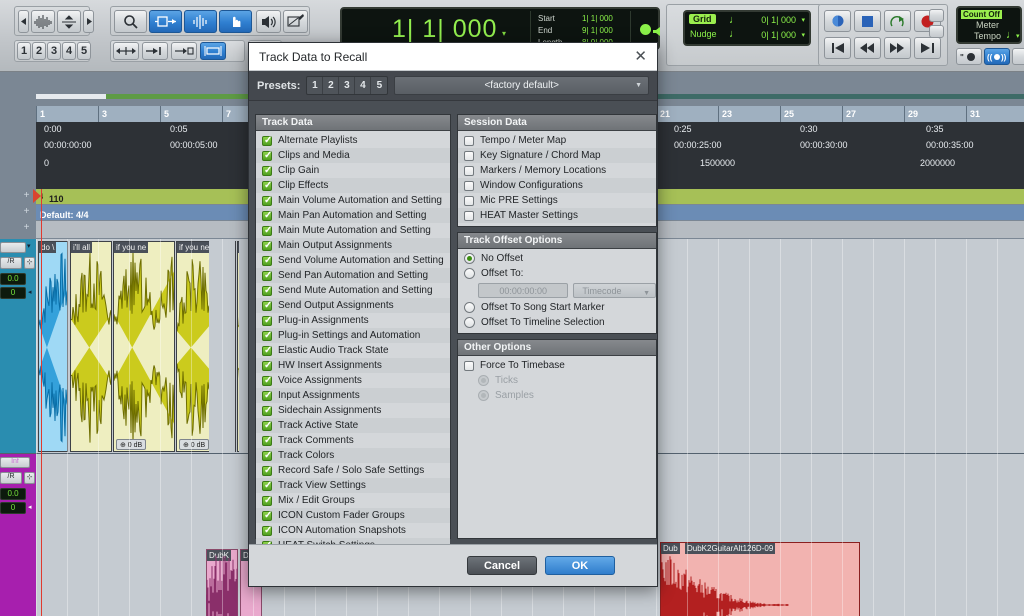 This screenshot has height=616, width=1024. What do you see at coordinates (295, 21) in the screenshot?
I see `pencil-icon` at bounding box center [295, 21].